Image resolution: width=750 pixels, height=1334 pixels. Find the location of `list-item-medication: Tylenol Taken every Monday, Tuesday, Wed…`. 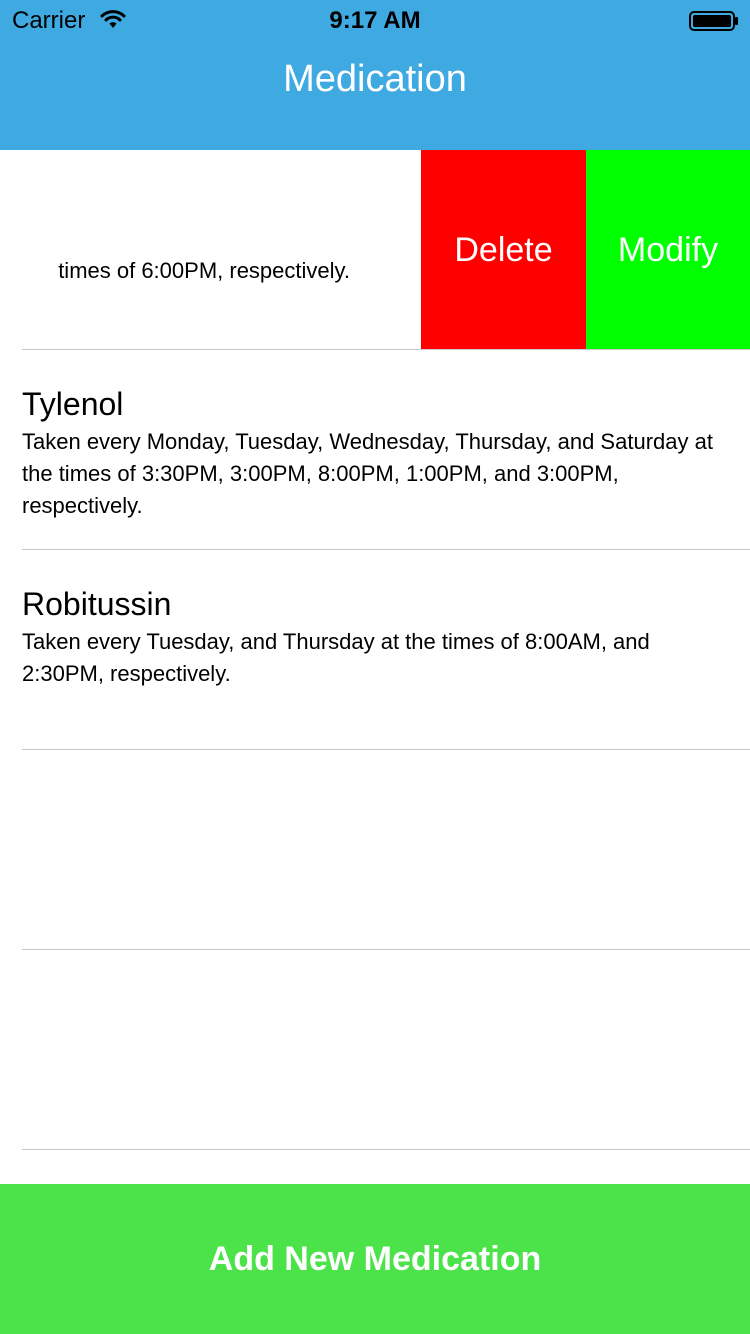

list-item-medication: Tylenol Taken every Monday, Tuesday, Wed… is located at coordinates (375, 450).